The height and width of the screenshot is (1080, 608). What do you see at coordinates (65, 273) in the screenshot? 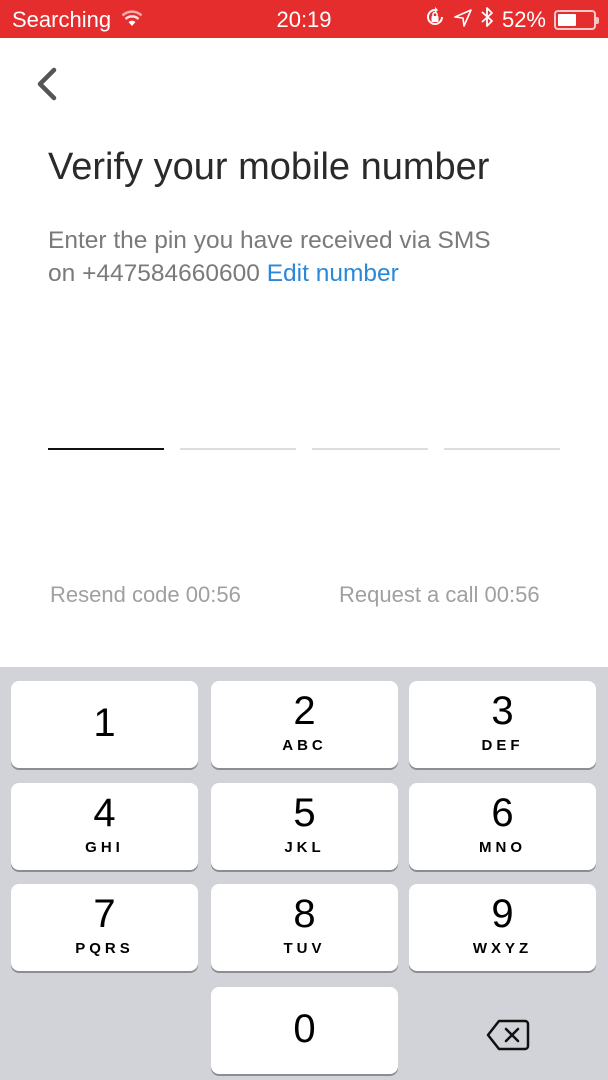
I see `instructions-prefix: on` at bounding box center [65, 273].